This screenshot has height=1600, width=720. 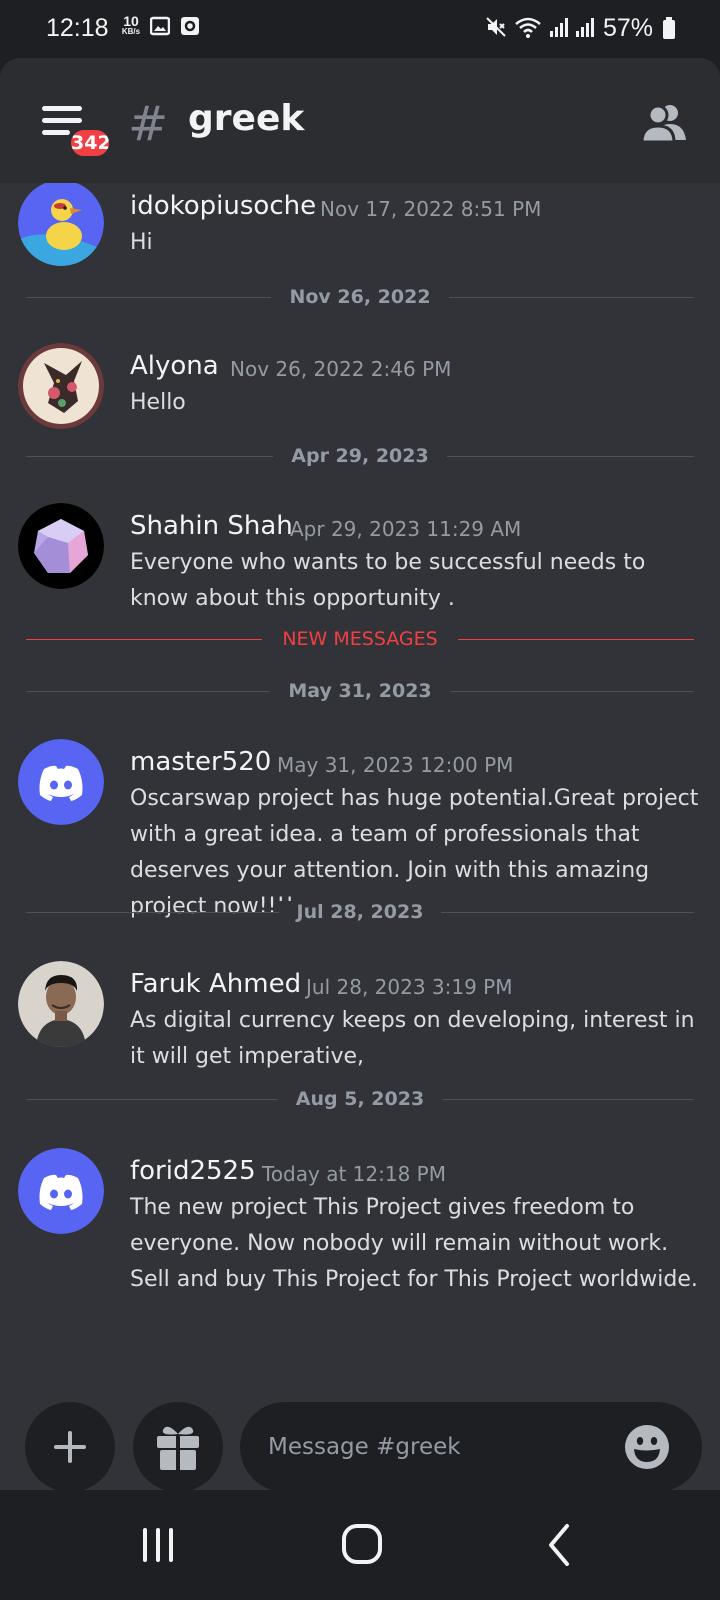 I want to click on date-divider-label: Nov 26, 2022, so click(x=360, y=297).